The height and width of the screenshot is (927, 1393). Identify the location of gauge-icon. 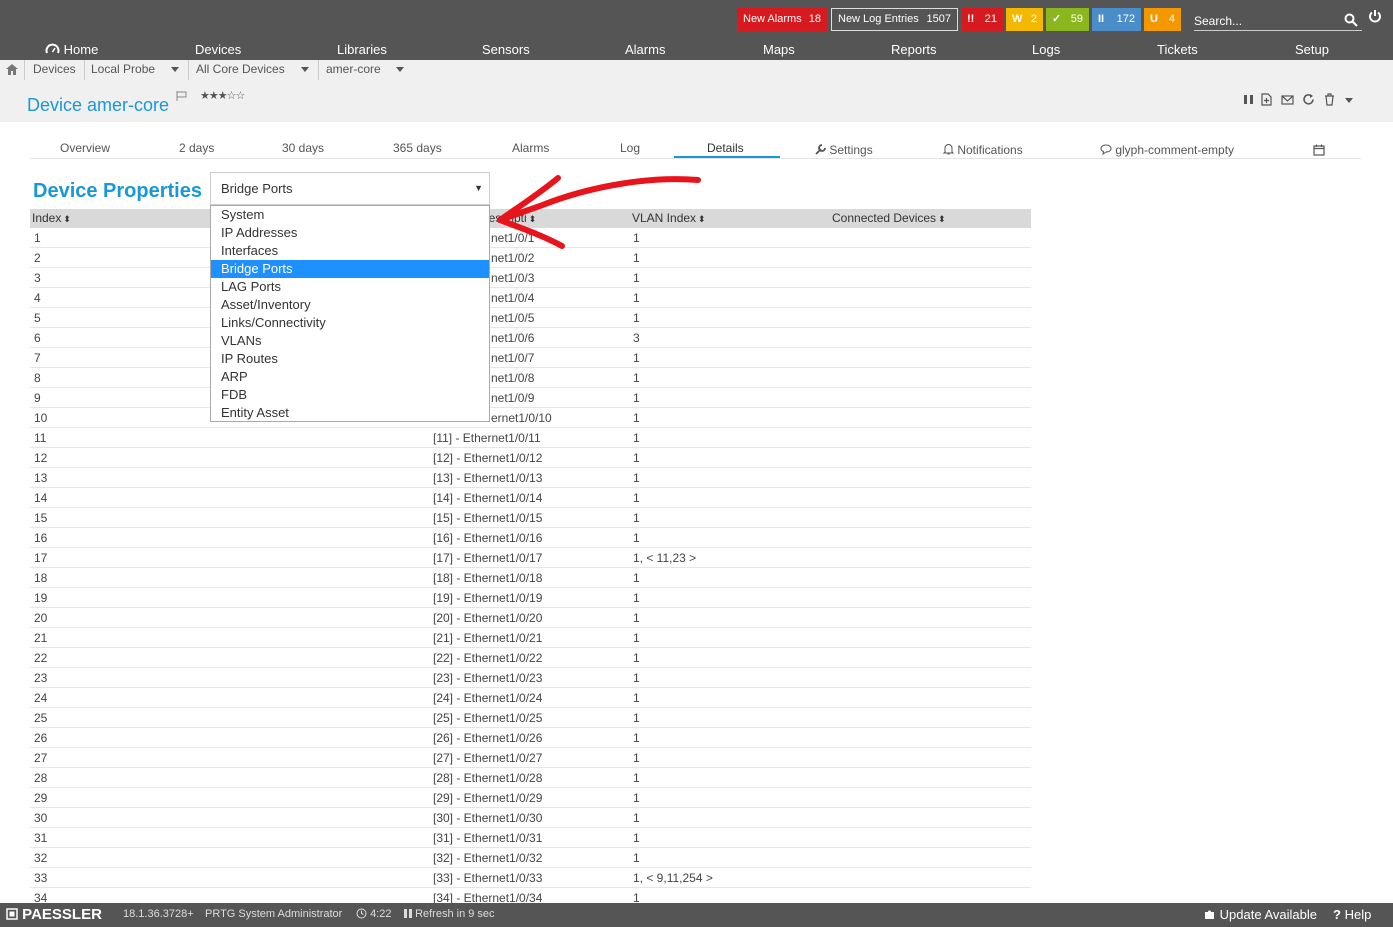
(52, 48).